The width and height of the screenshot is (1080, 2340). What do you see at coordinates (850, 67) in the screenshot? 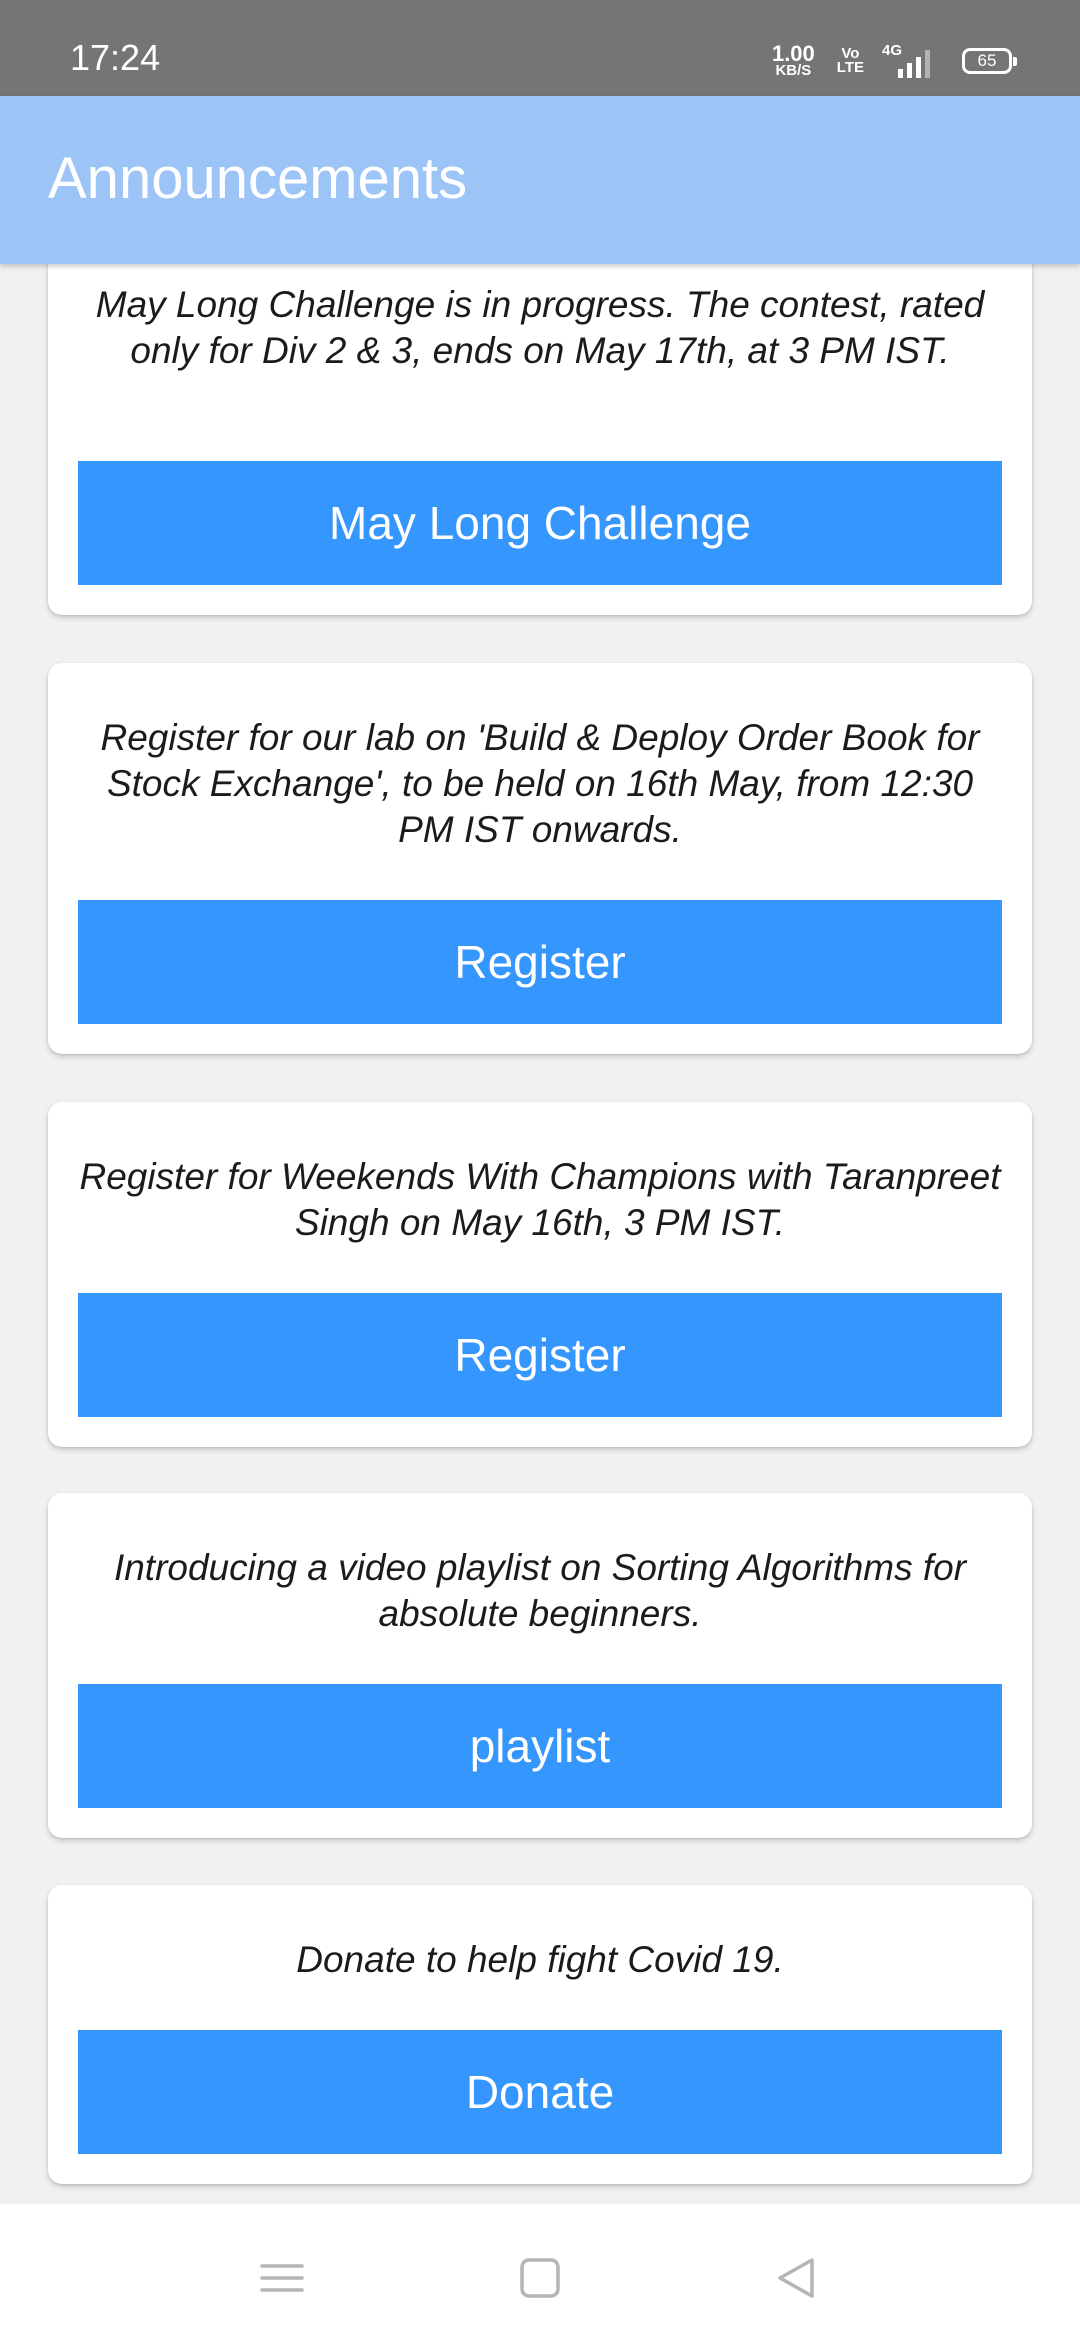
I see `volte-bottom-label: LTE` at bounding box center [850, 67].